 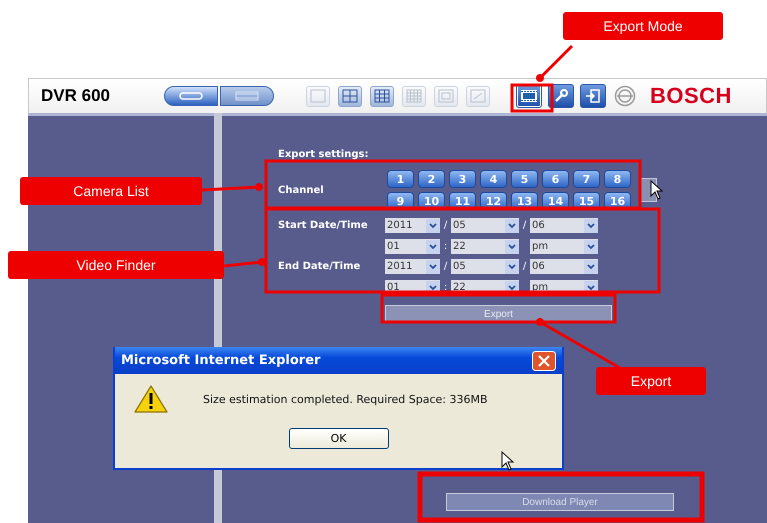 What do you see at coordinates (151, 399) in the screenshot?
I see `warning-icon` at bounding box center [151, 399].